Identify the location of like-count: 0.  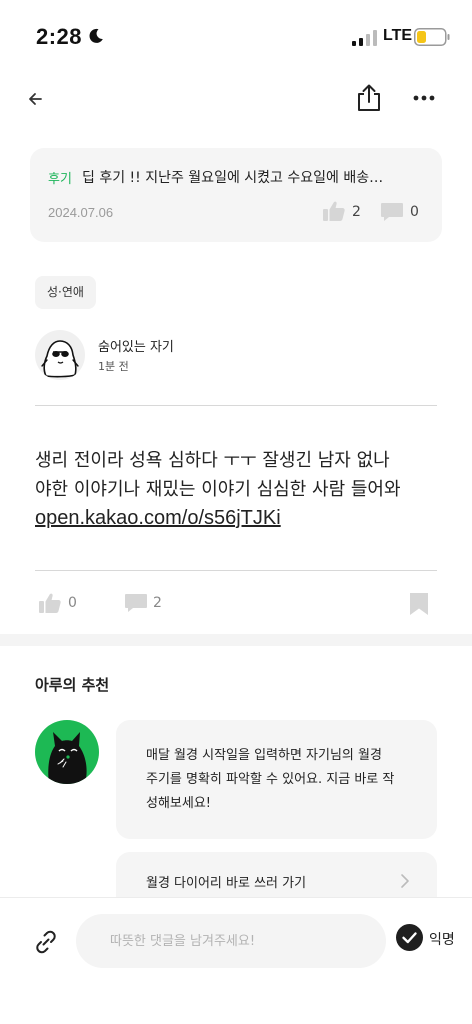
(72, 603).